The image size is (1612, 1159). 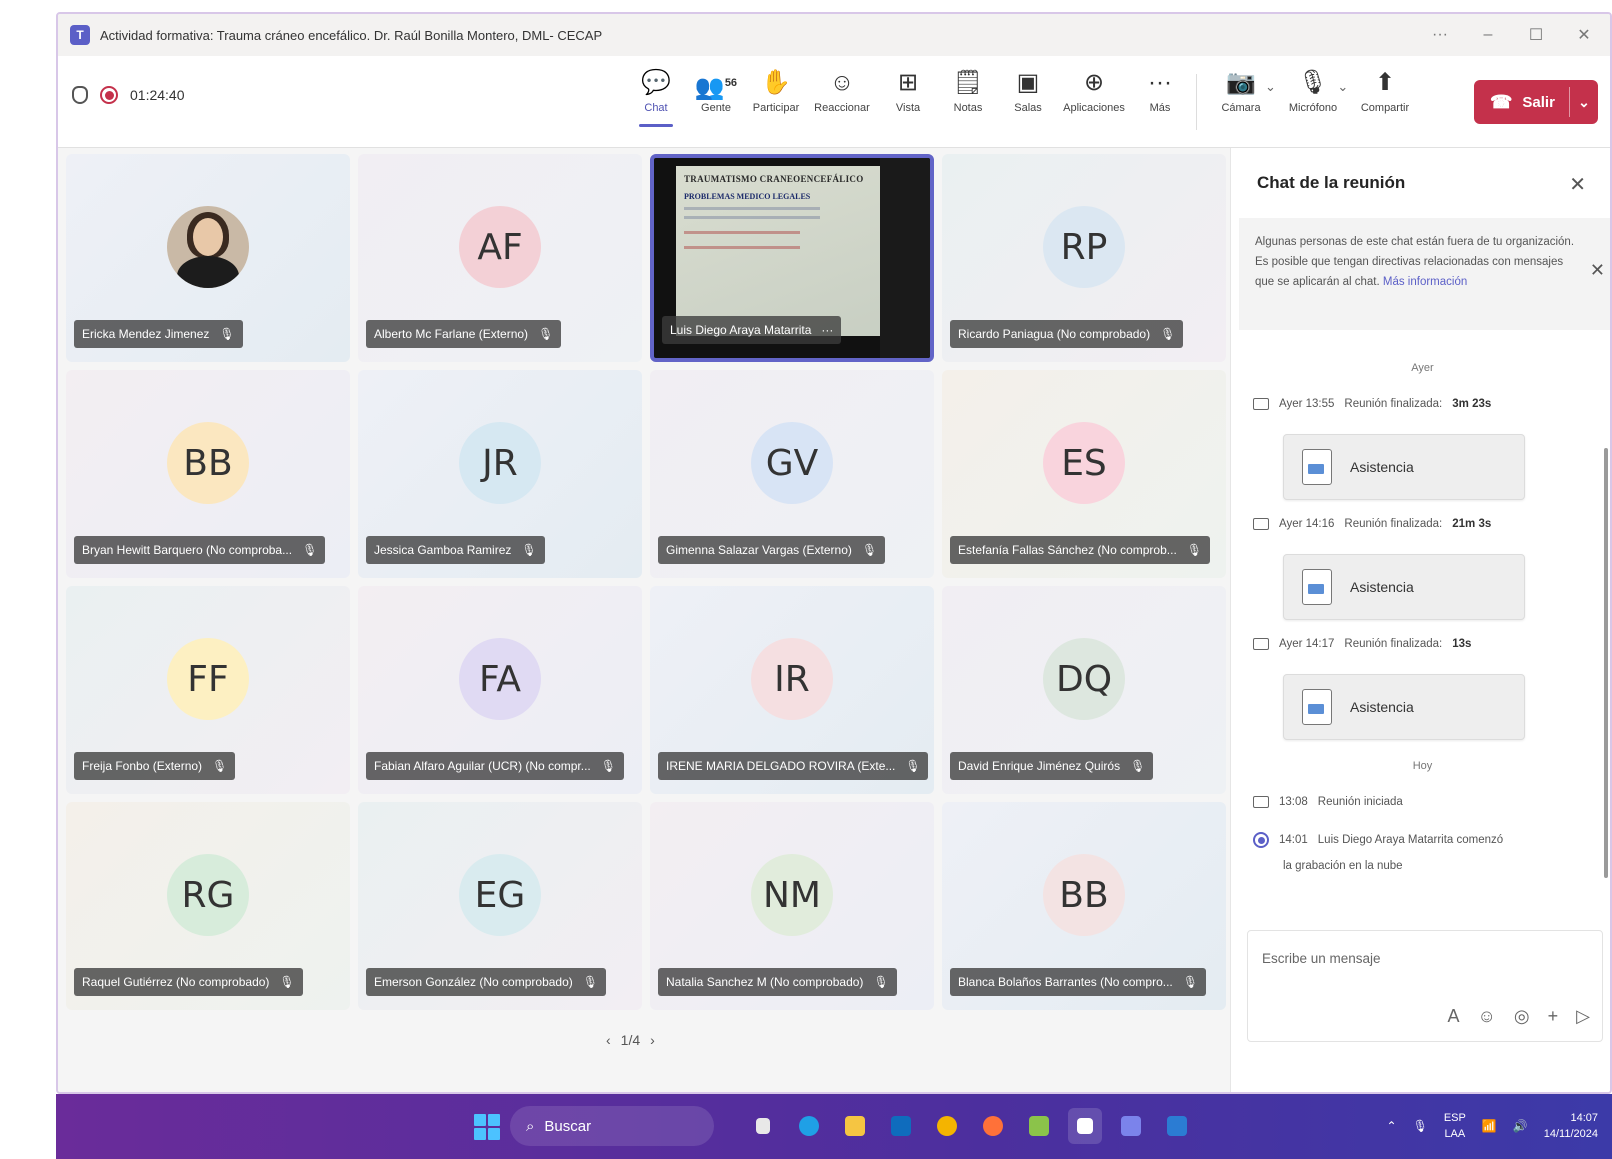 What do you see at coordinates (612, 1126) in the screenshot?
I see `taskbar-search: ⌕ Buscar` at bounding box center [612, 1126].